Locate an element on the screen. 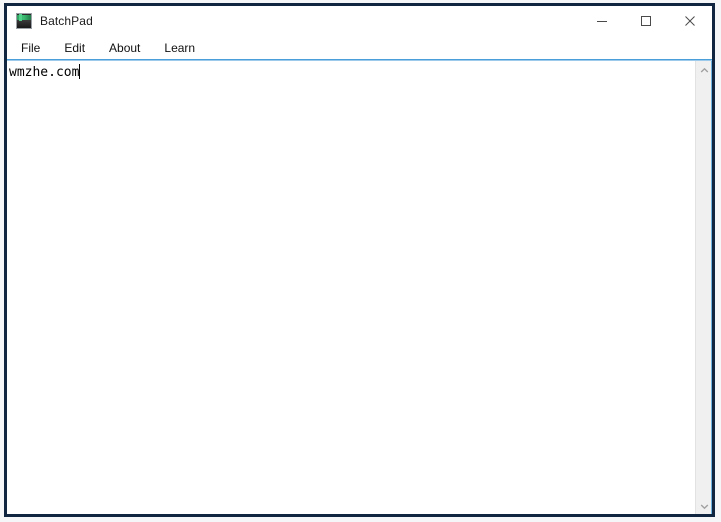 The width and height of the screenshot is (721, 522). menu-bar: File Edit About Learn is located at coordinates (359, 48).